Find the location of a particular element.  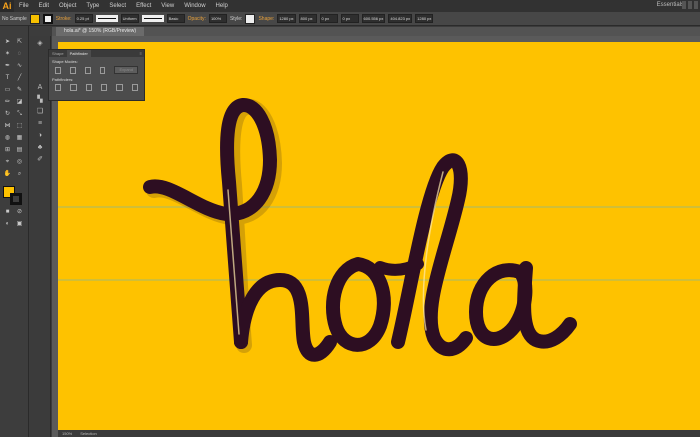

menu-file: File is located at coordinates (24, 6).